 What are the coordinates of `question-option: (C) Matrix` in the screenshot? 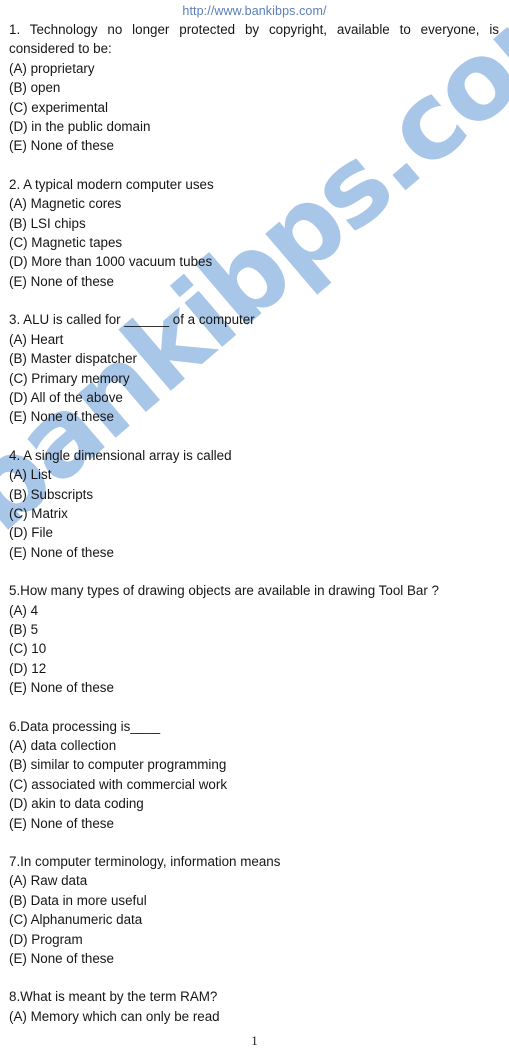 It's located at (38, 513).